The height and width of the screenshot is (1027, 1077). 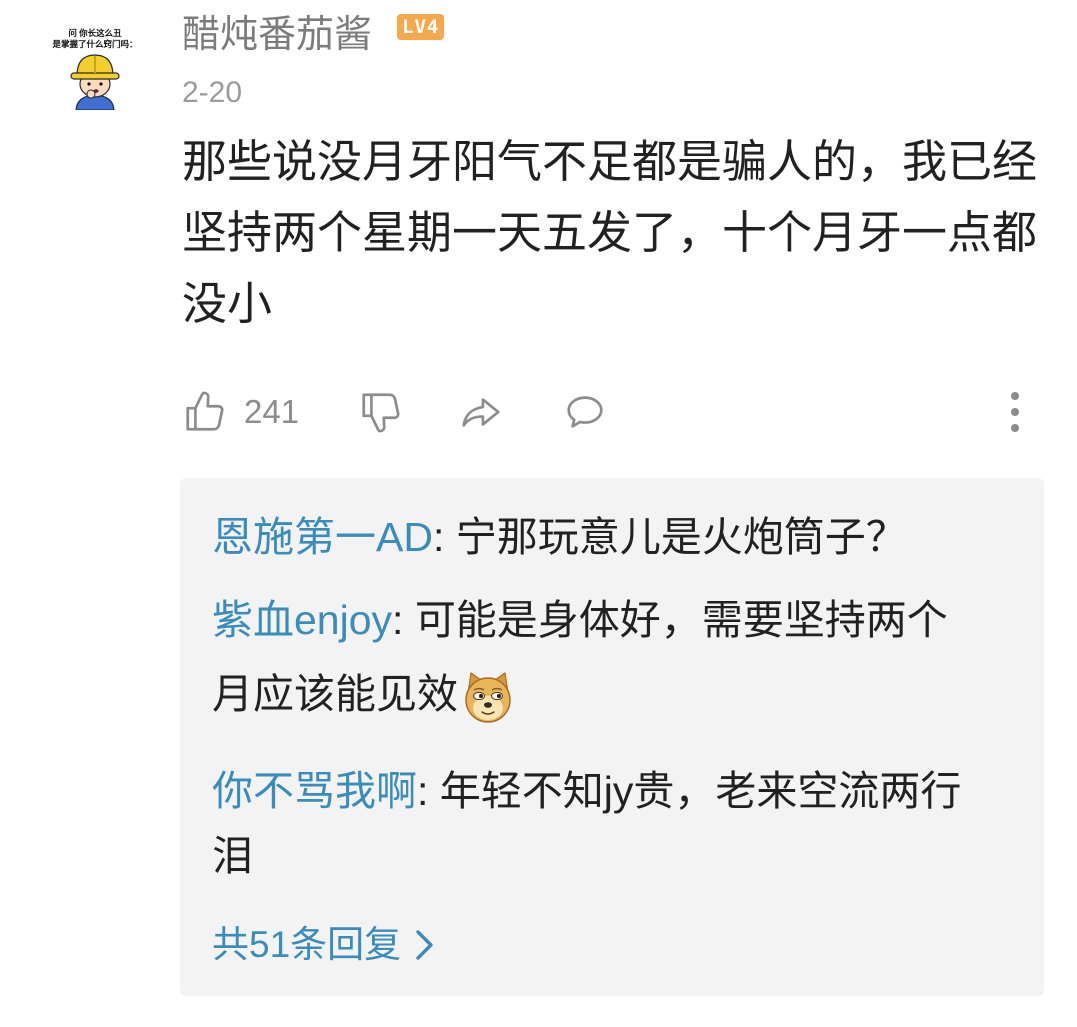 What do you see at coordinates (610, 232) in the screenshot?
I see `comment-text: 那些说没月牙阳气不足都是骗人的，我已经坚持两个星期一天五发了，十个月牙一点都没小` at bounding box center [610, 232].